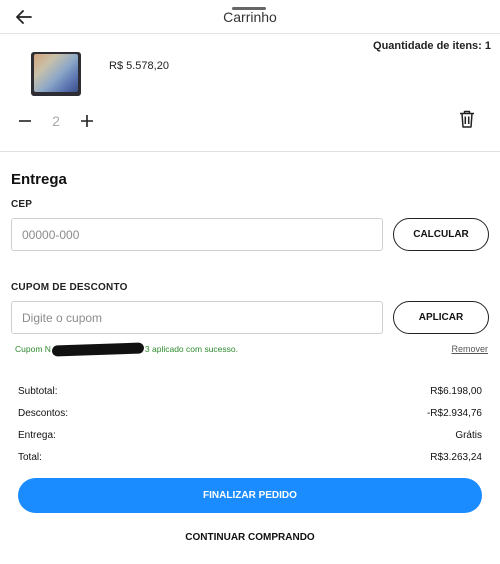  Describe the element at coordinates (441, 317) in the screenshot. I see `apply-coupon-button: APLICAR` at that location.